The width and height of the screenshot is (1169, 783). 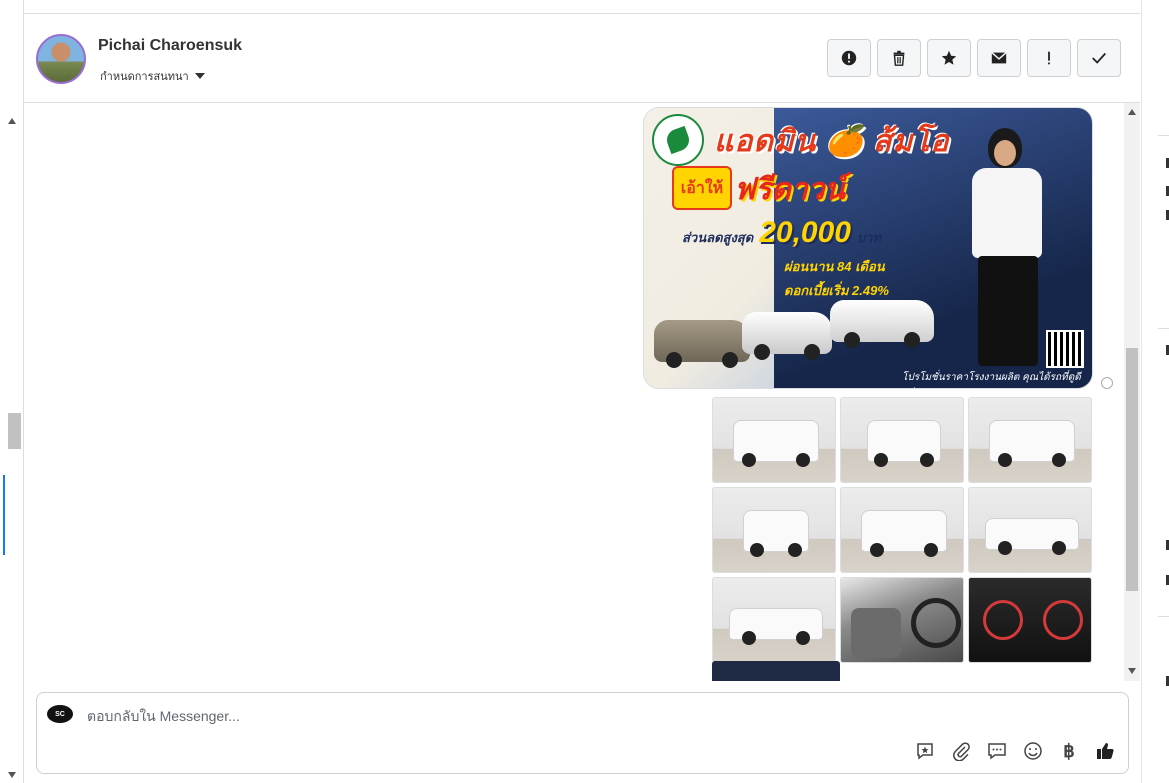 I want to click on conversation-status-dropdown: กำหนดการสนทนา, so click(x=152, y=76).